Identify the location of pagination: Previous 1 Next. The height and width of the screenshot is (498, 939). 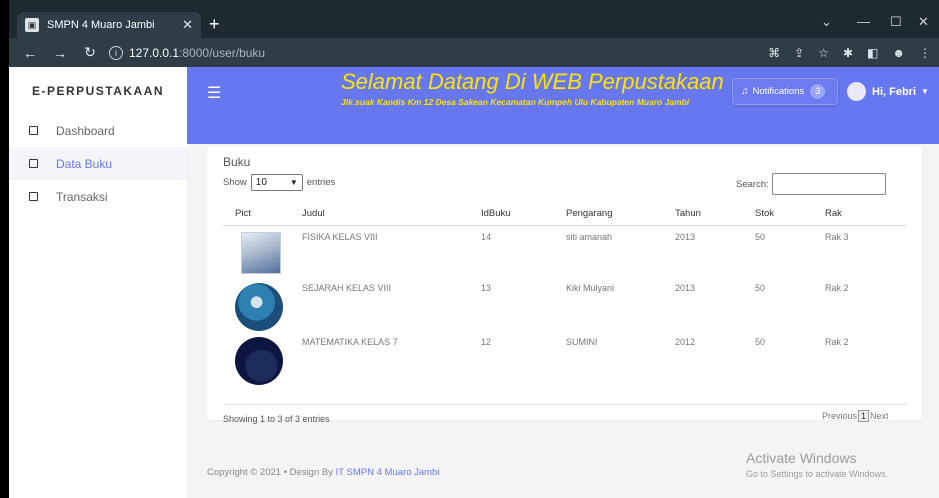
(855, 416).